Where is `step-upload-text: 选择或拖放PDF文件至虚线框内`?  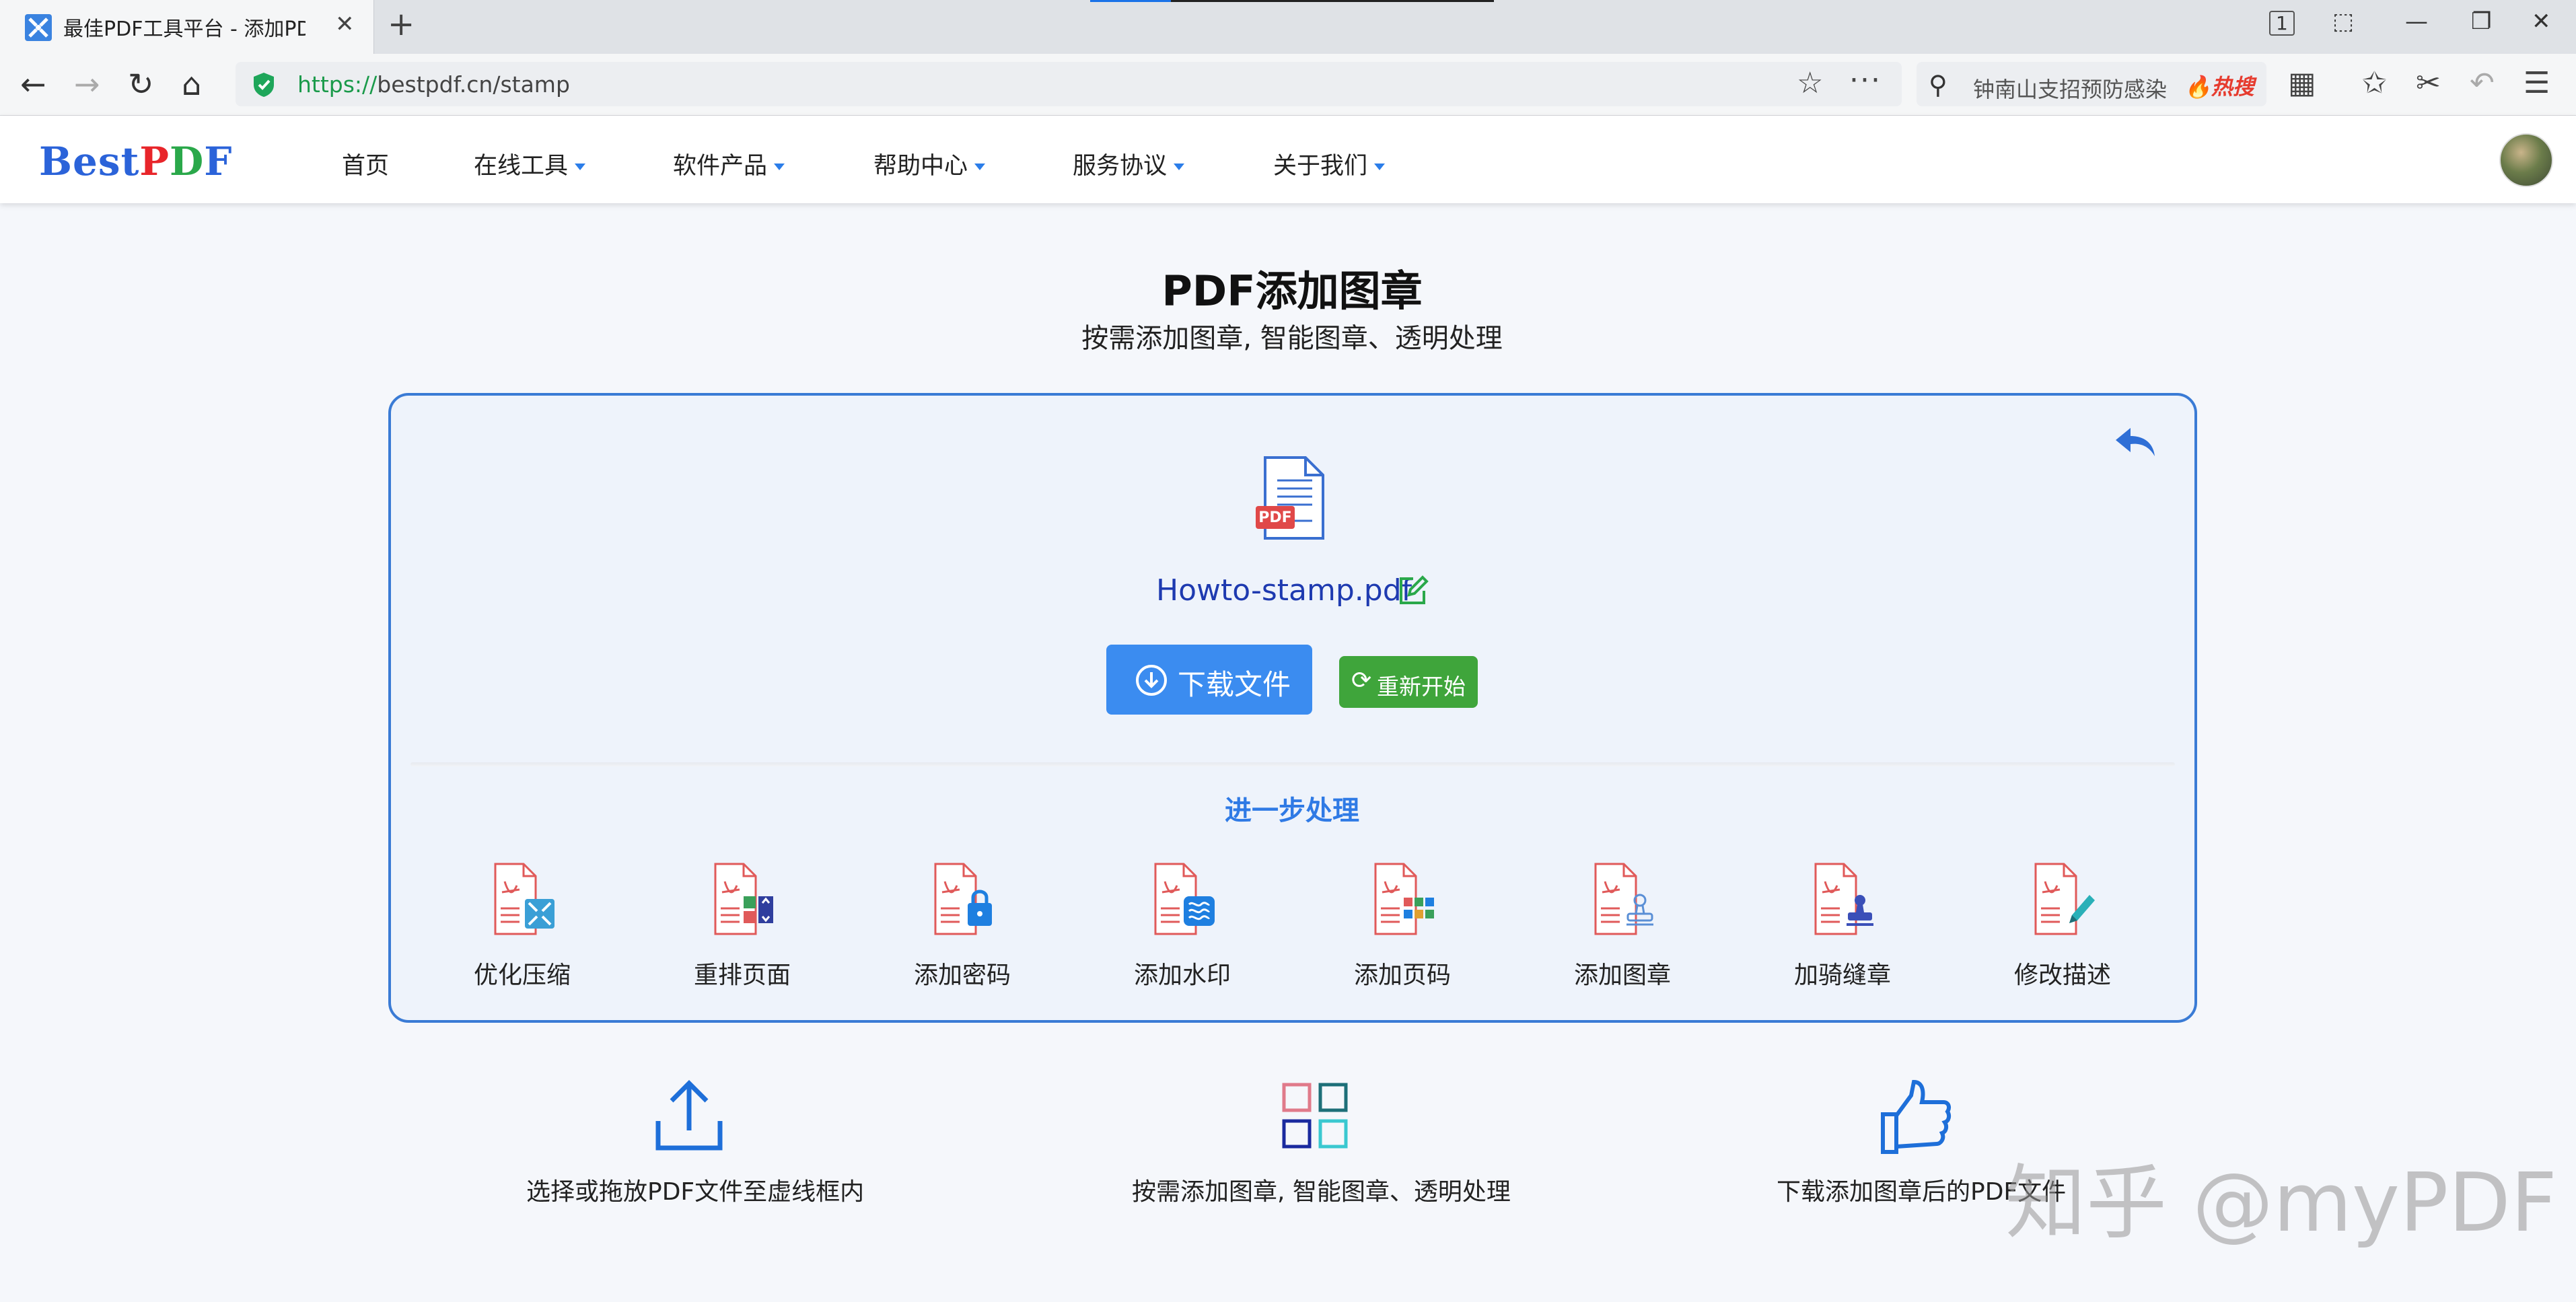 step-upload-text: 选择或拖放PDF文件至虚线框内 is located at coordinates (696, 1192).